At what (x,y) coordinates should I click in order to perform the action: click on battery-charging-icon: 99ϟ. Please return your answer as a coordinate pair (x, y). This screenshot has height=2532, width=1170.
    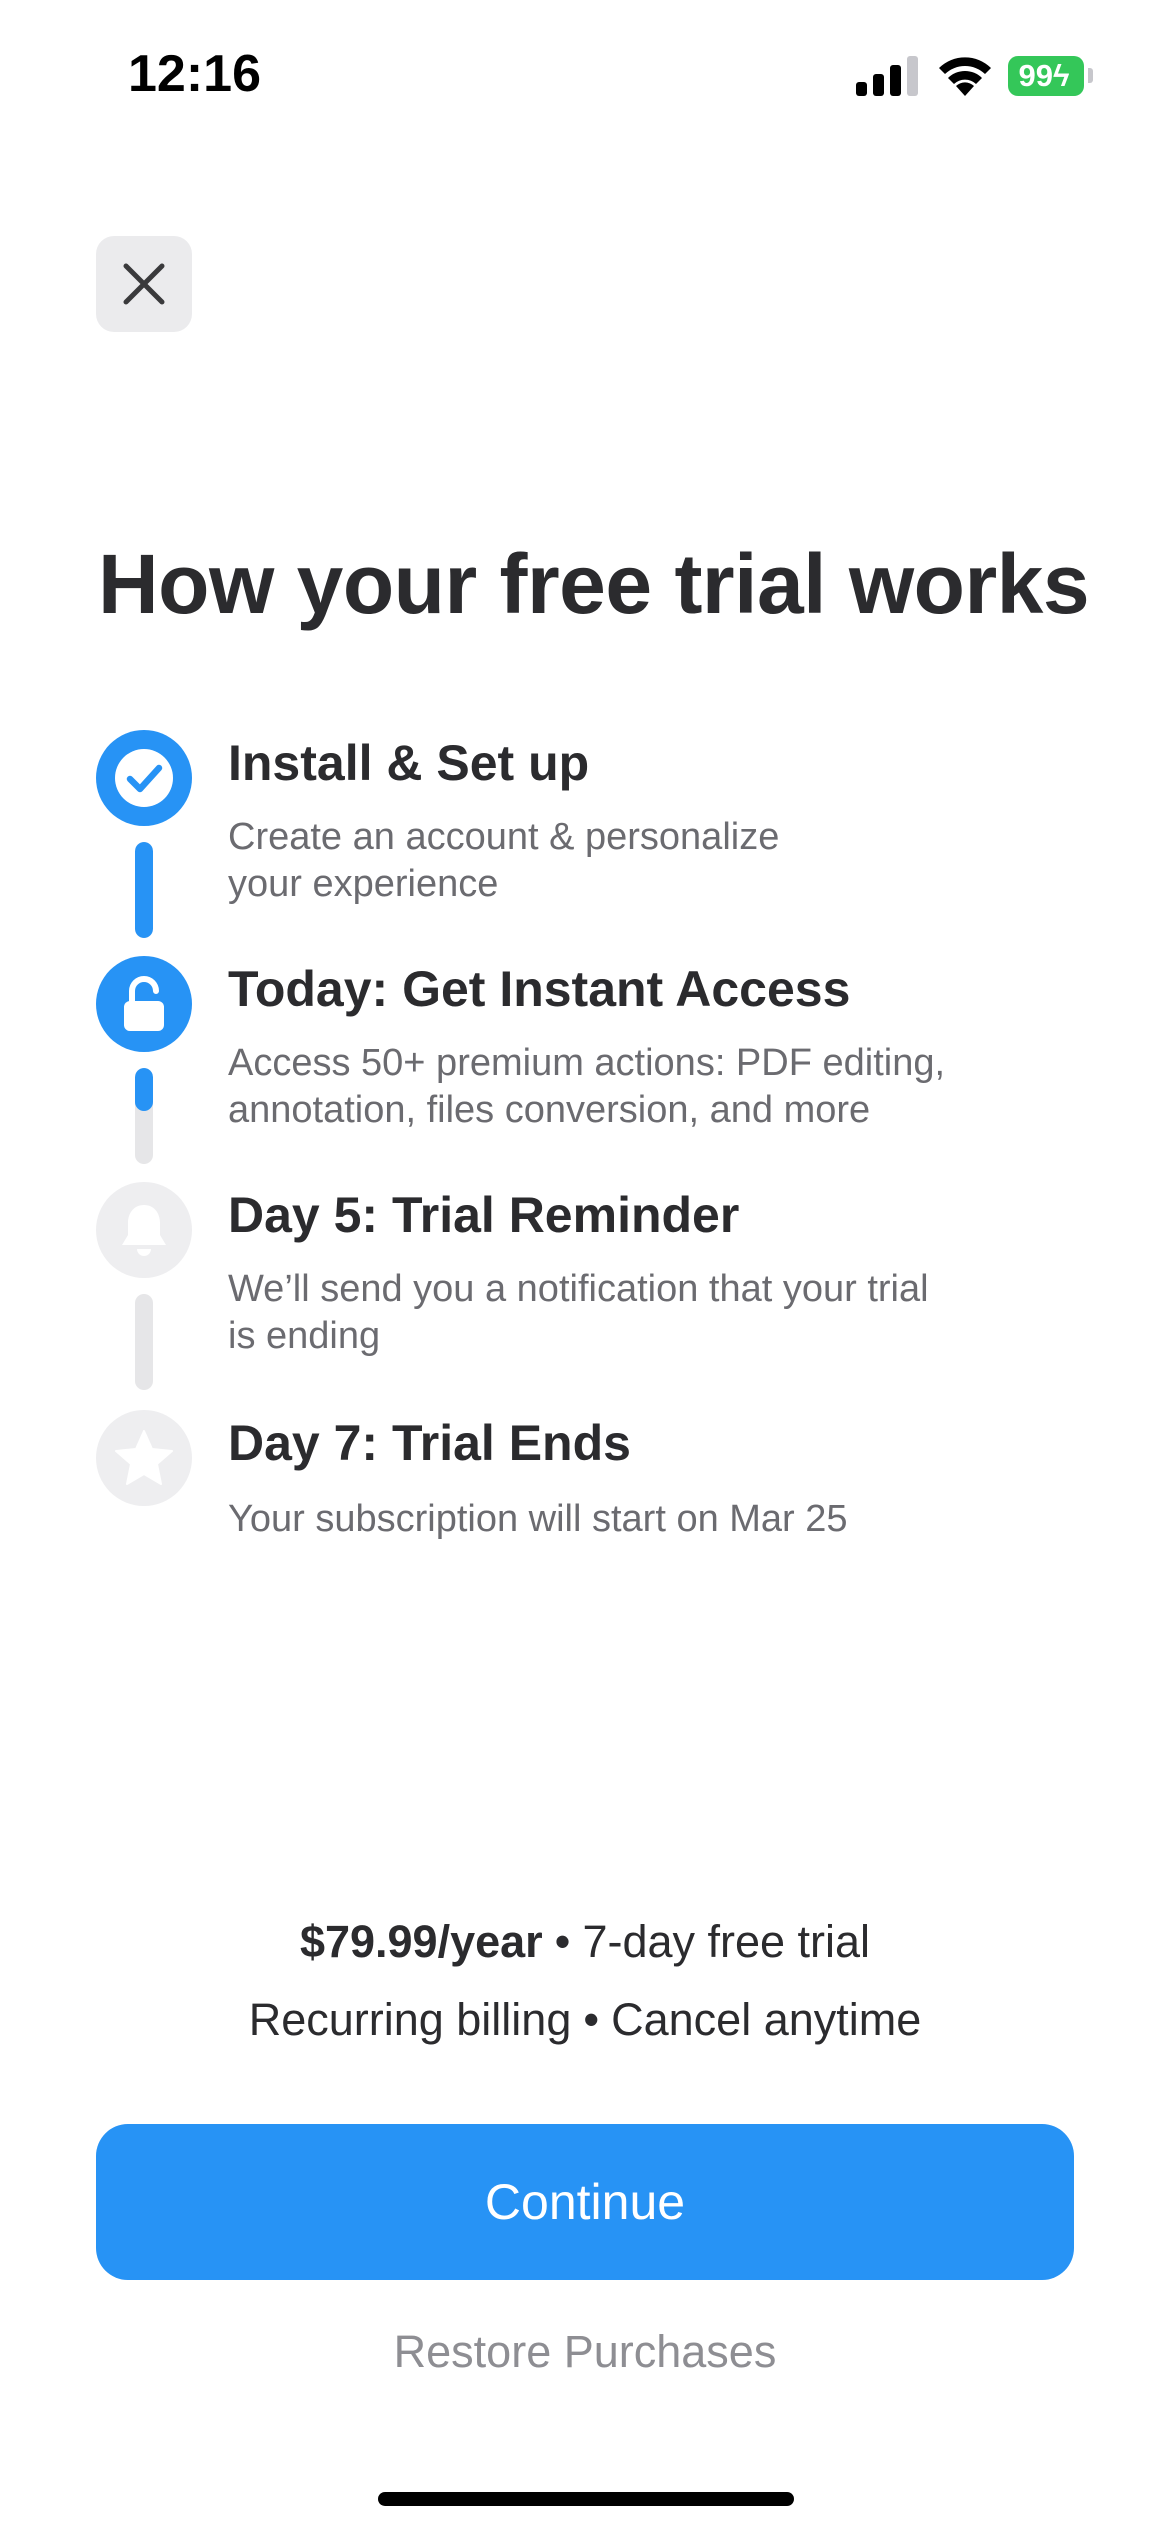
    Looking at the image, I should click on (1046, 76).